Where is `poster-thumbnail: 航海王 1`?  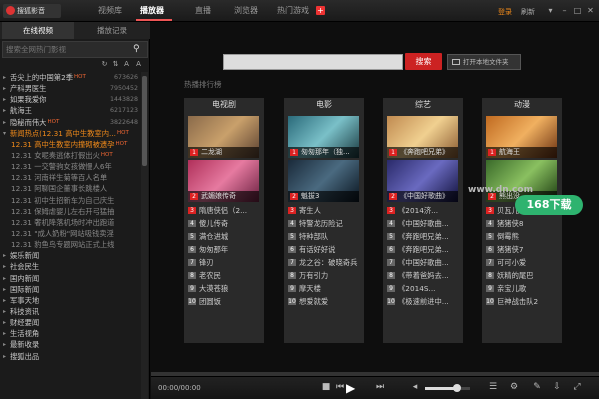 poster-thumbnail: 航海王 1 is located at coordinates (521, 137).